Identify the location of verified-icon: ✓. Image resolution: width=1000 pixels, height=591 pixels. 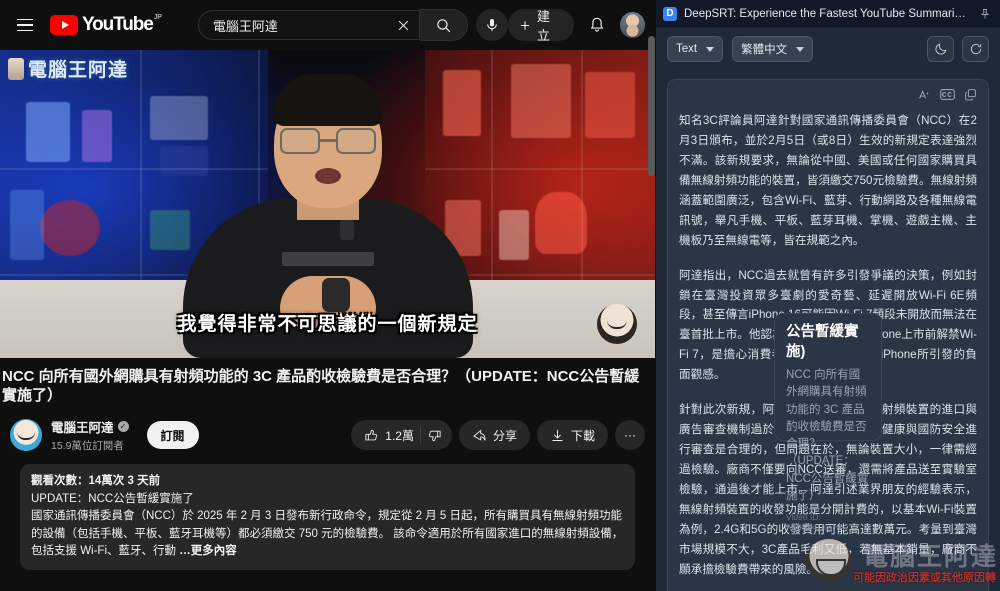
(123, 427).